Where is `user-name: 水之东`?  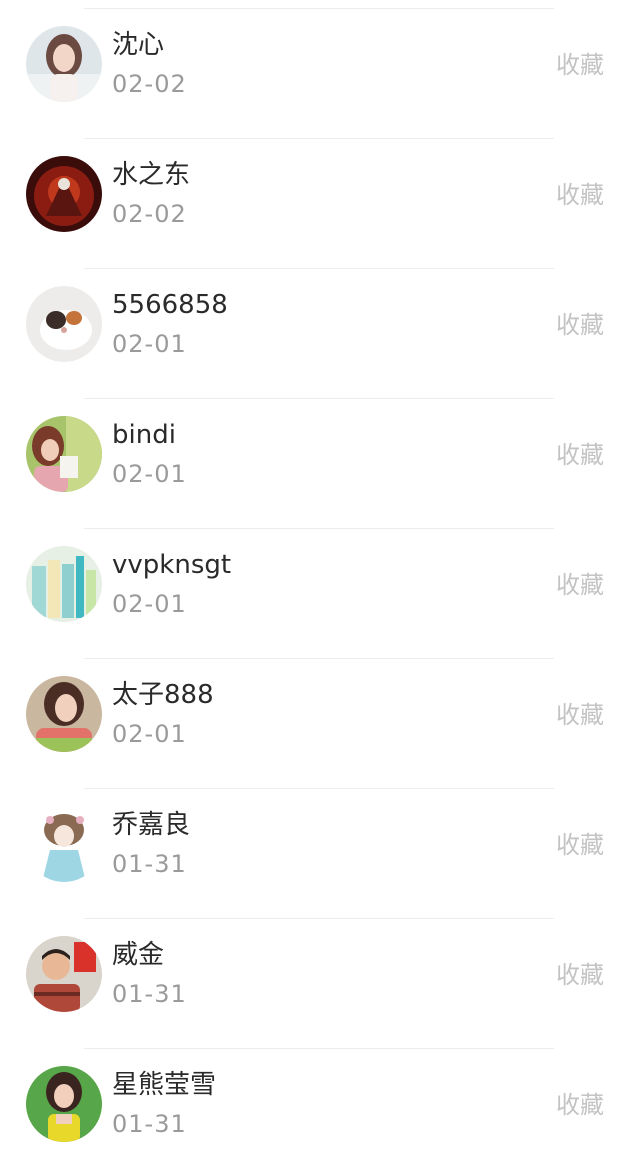 user-name: 水之东 is located at coordinates (151, 175).